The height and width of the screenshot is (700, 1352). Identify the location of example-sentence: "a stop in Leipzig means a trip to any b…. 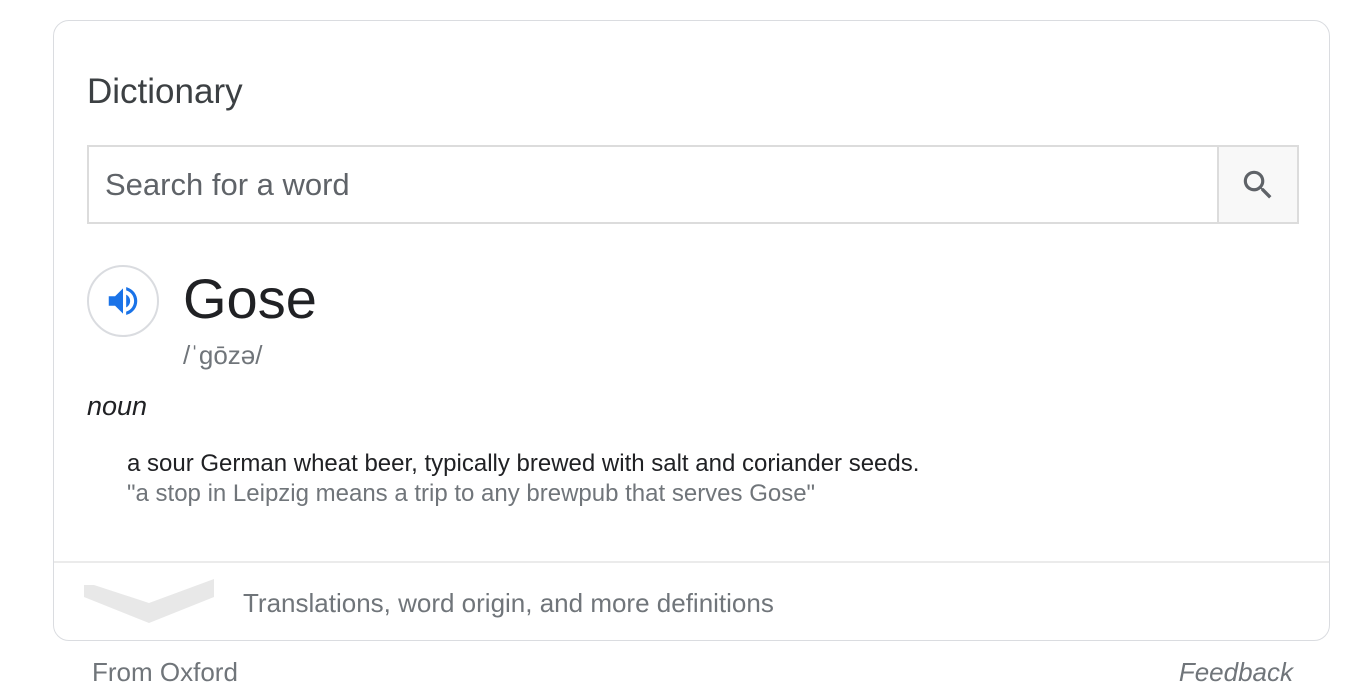
(471, 493).